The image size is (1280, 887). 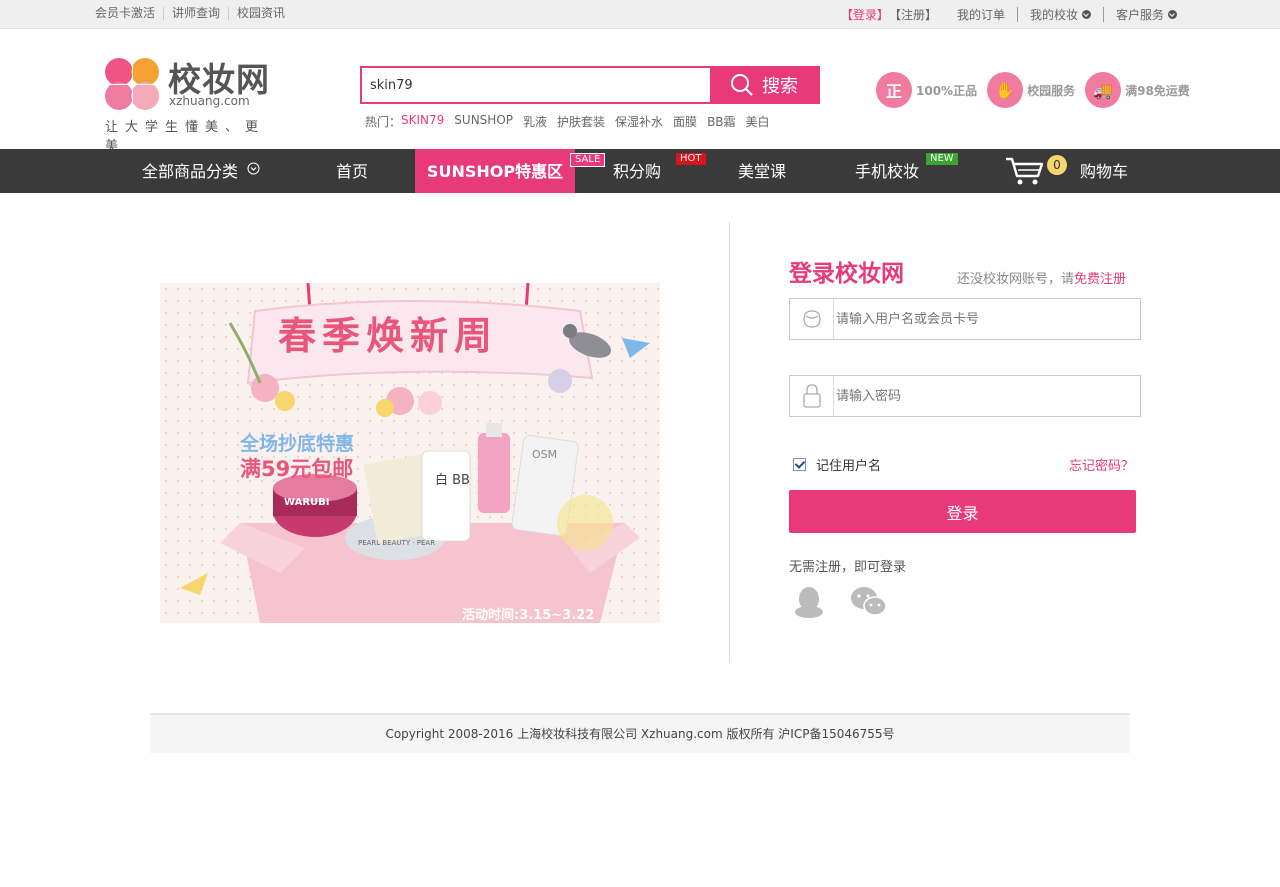 I want to click on clover-logo-icon, so click(x=132, y=84).